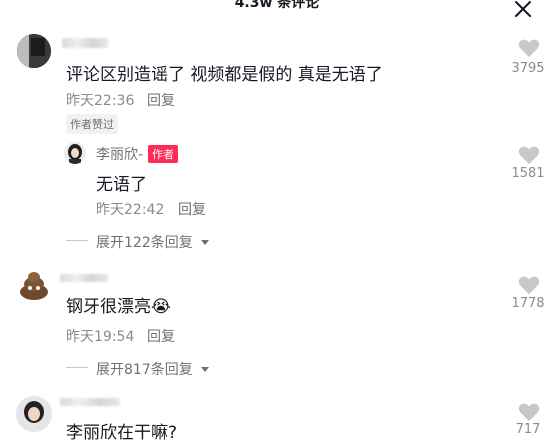 The image size is (554, 443). What do you see at coordinates (130, 210) in the screenshot?
I see `reply-time: 昨天22:42` at bounding box center [130, 210].